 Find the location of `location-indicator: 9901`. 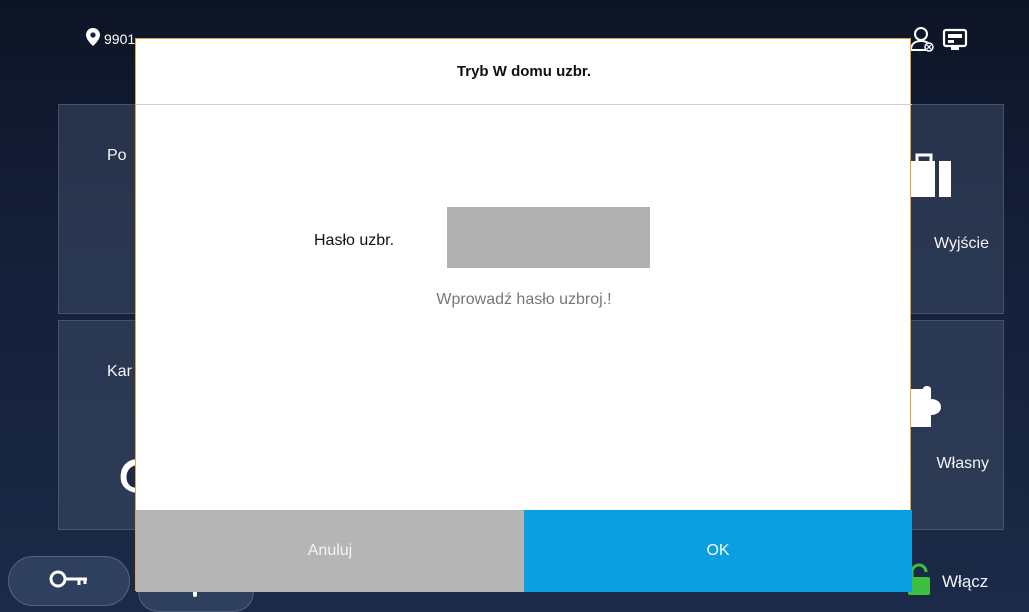

location-indicator: 9901 is located at coordinates (114, 38).